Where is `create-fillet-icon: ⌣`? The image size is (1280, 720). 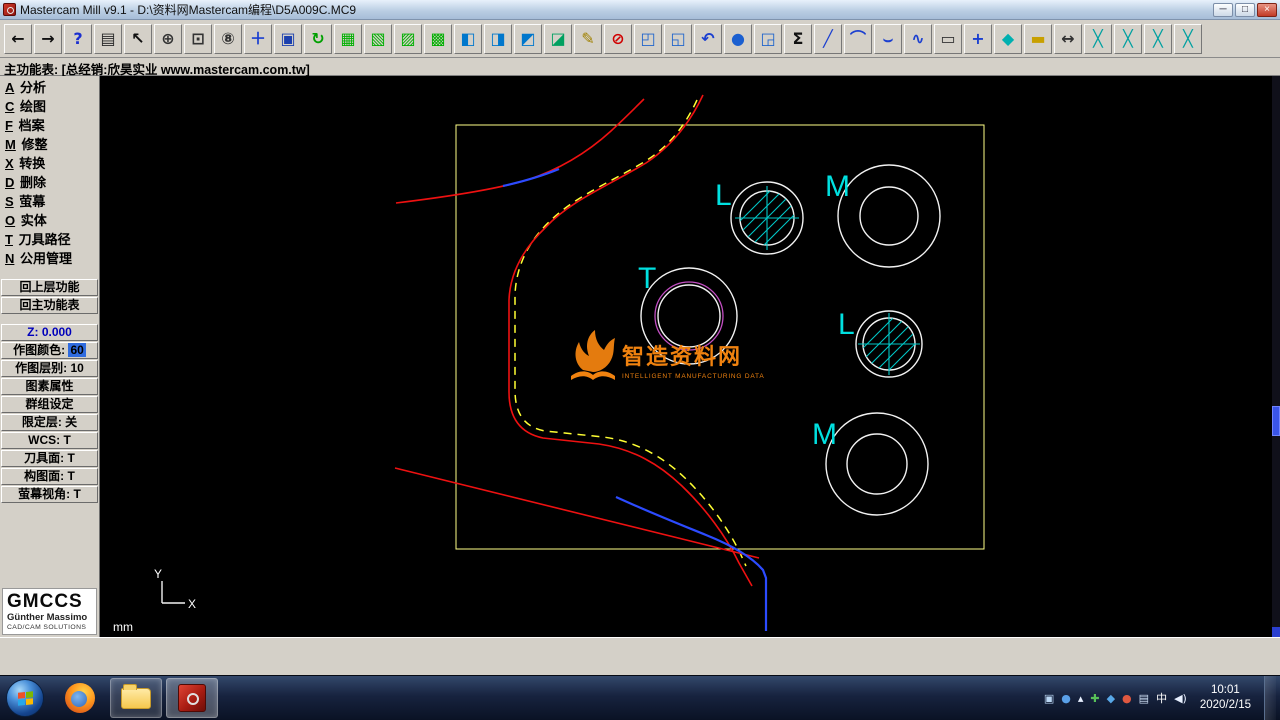
create-fillet-icon: ⌣ is located at coordinates (888, 38).